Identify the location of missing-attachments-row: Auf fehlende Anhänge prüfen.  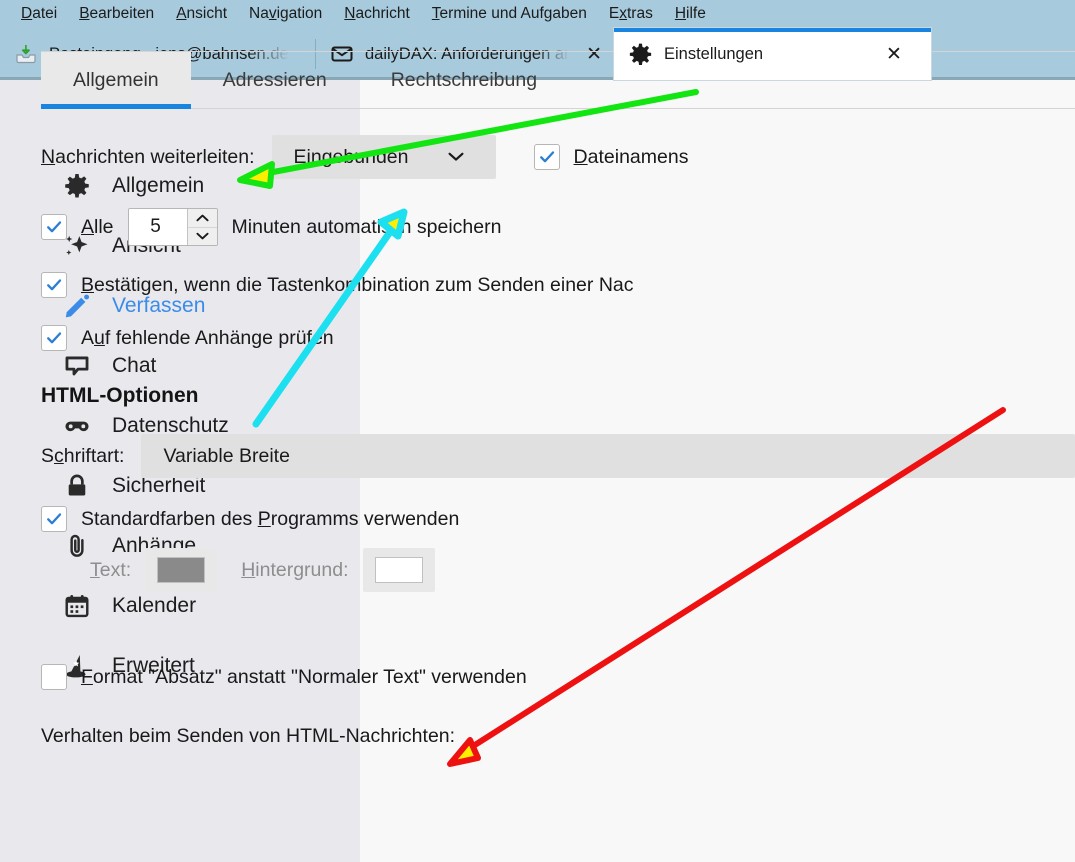
(558, 338).